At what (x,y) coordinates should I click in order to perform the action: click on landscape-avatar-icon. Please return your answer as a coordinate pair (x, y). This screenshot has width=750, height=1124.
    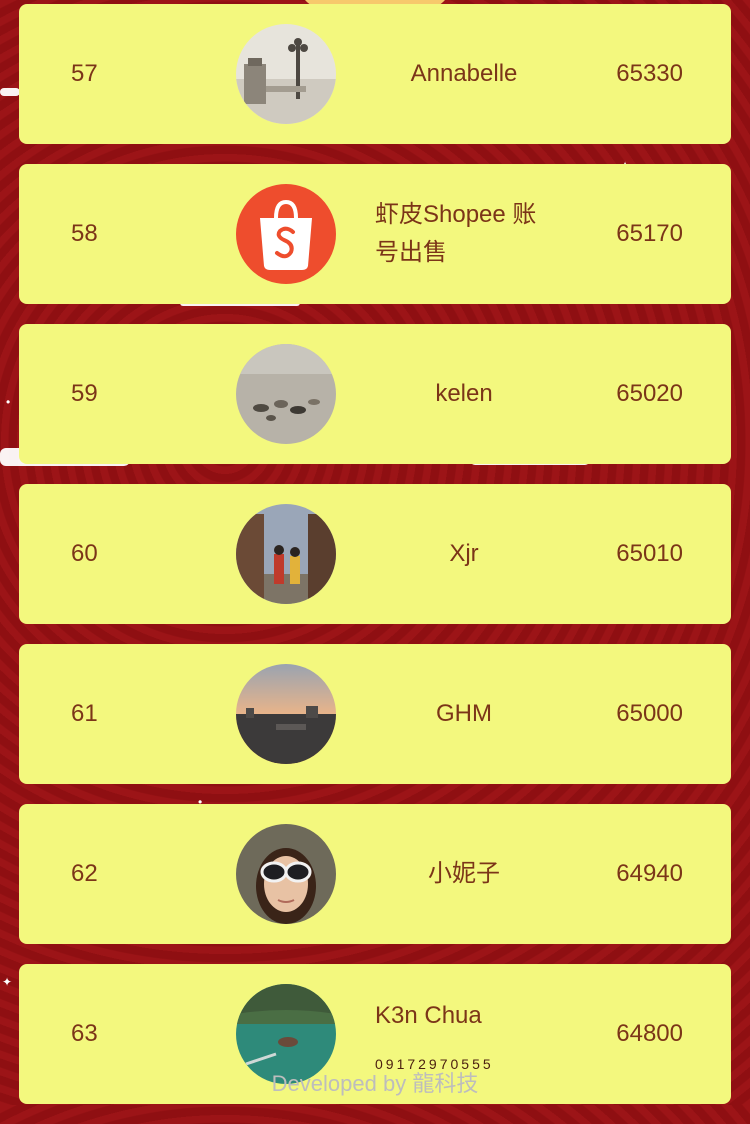
    Looking at the image, I should click on (286, 74).